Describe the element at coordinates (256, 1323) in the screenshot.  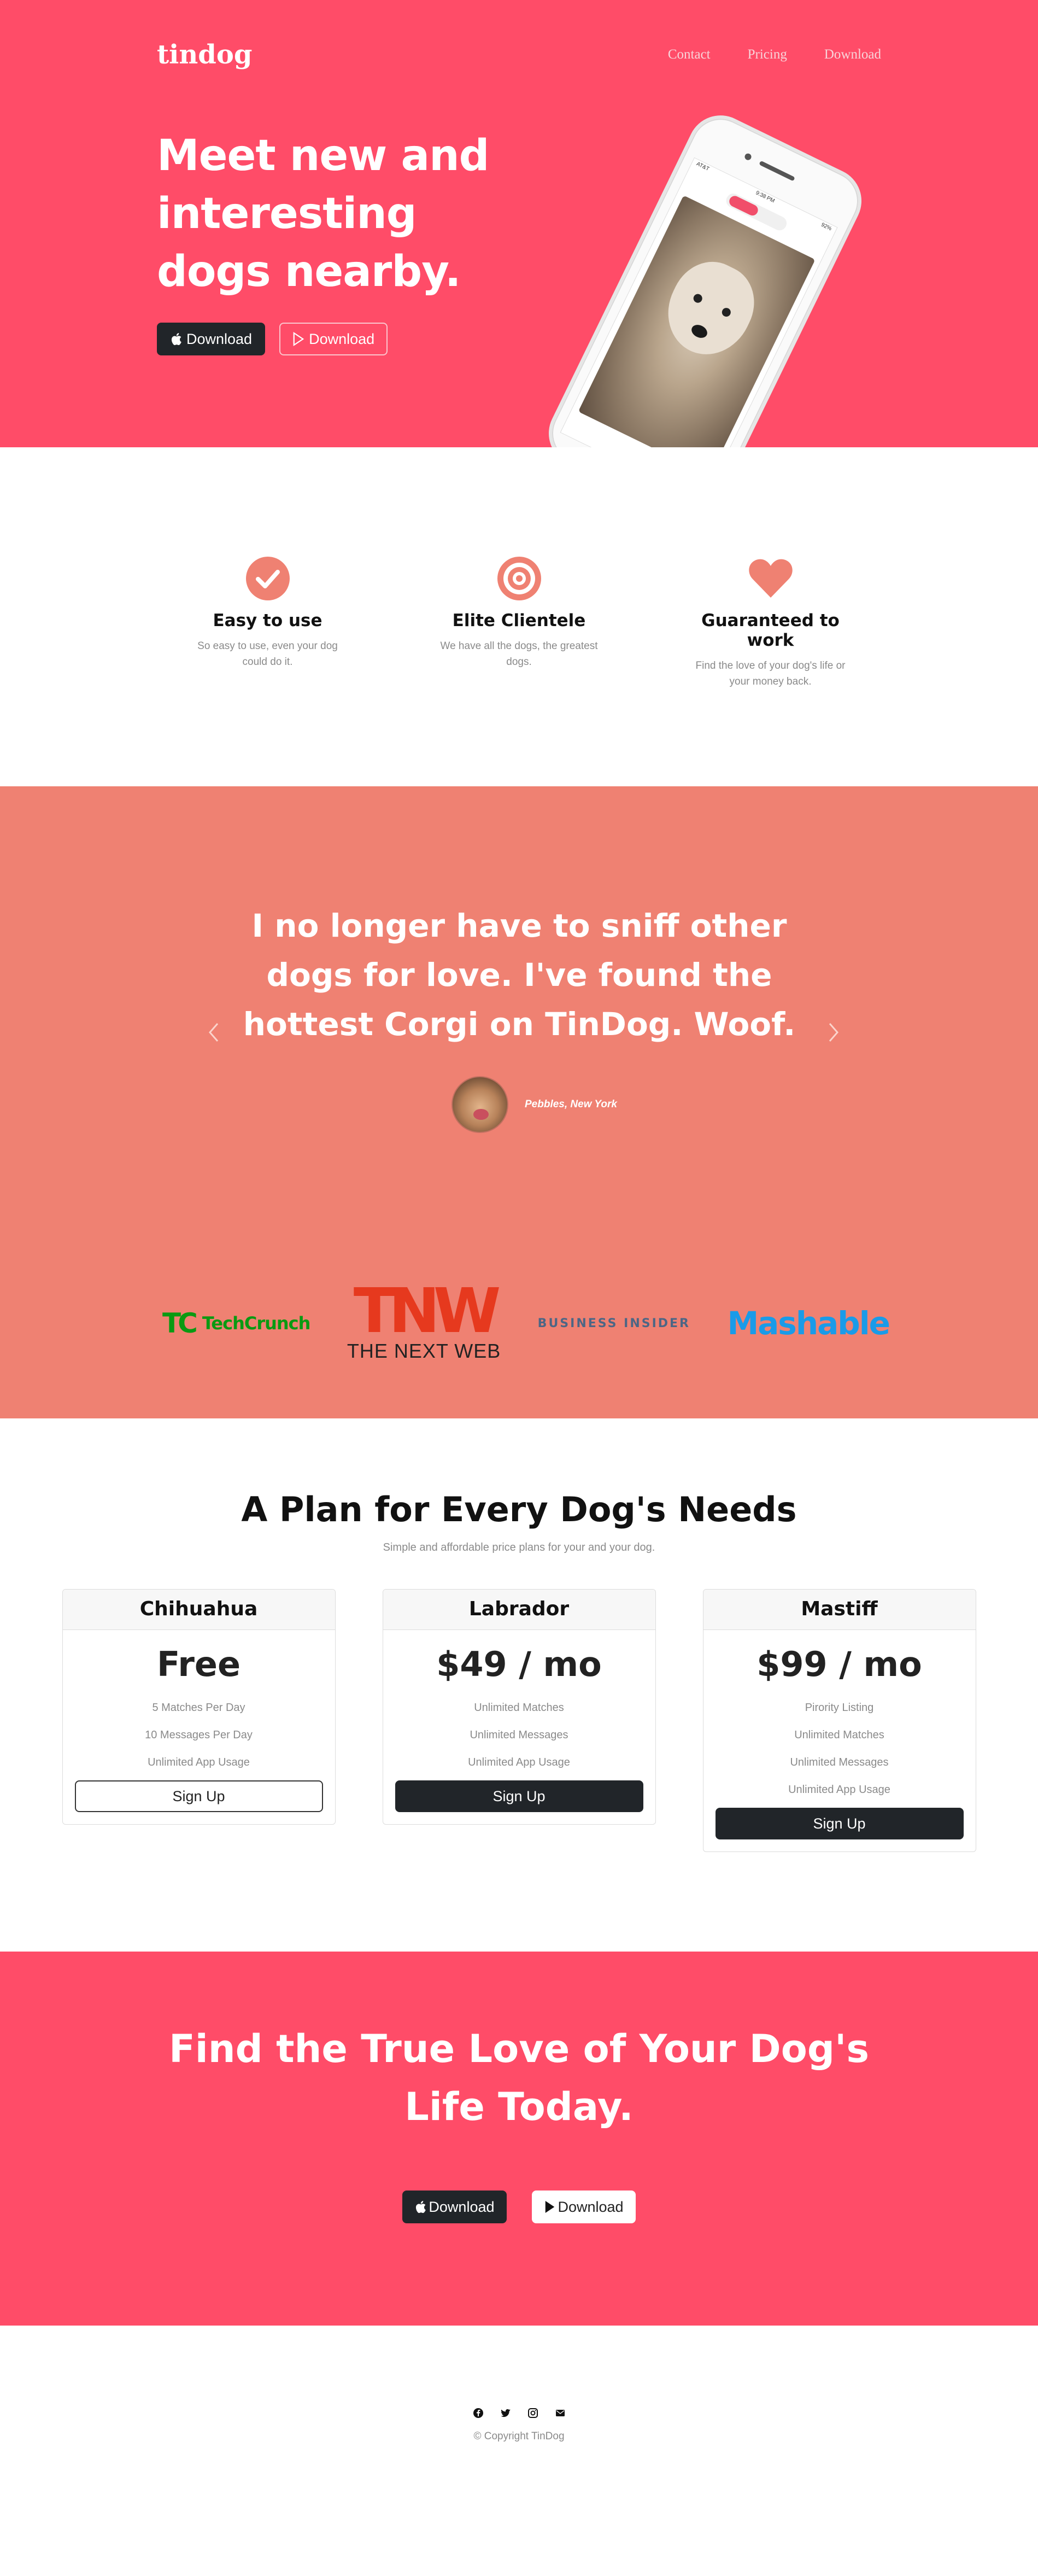
I see `techcrunch-text: TechCrunch` at that location.